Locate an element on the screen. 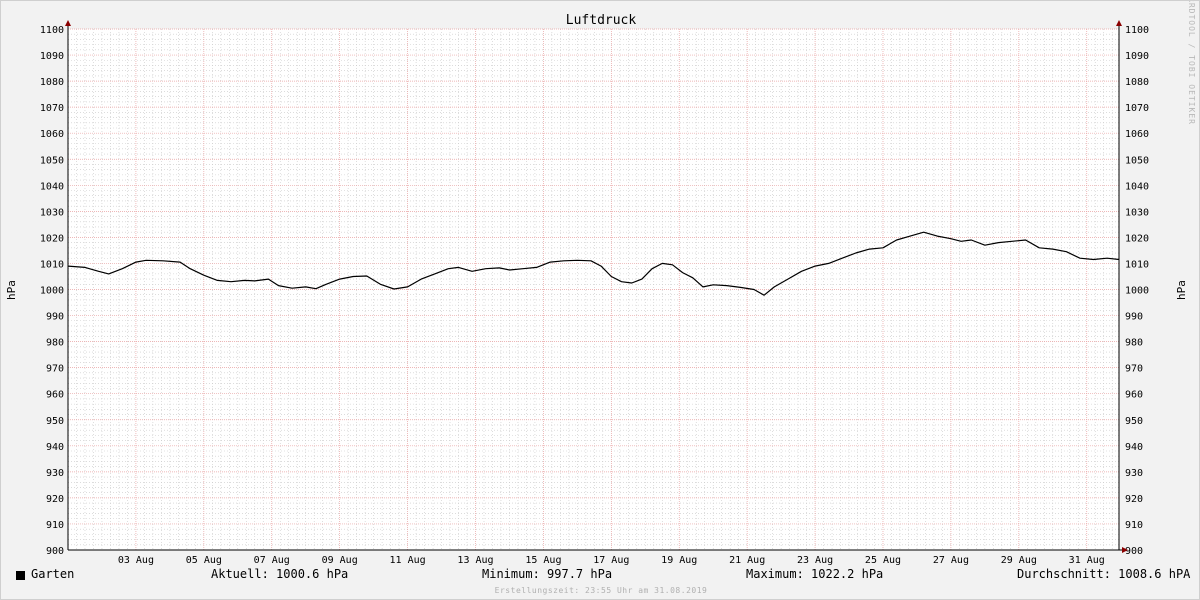  y-tick-label-right: 910 is located at coordinates (1134, 525).